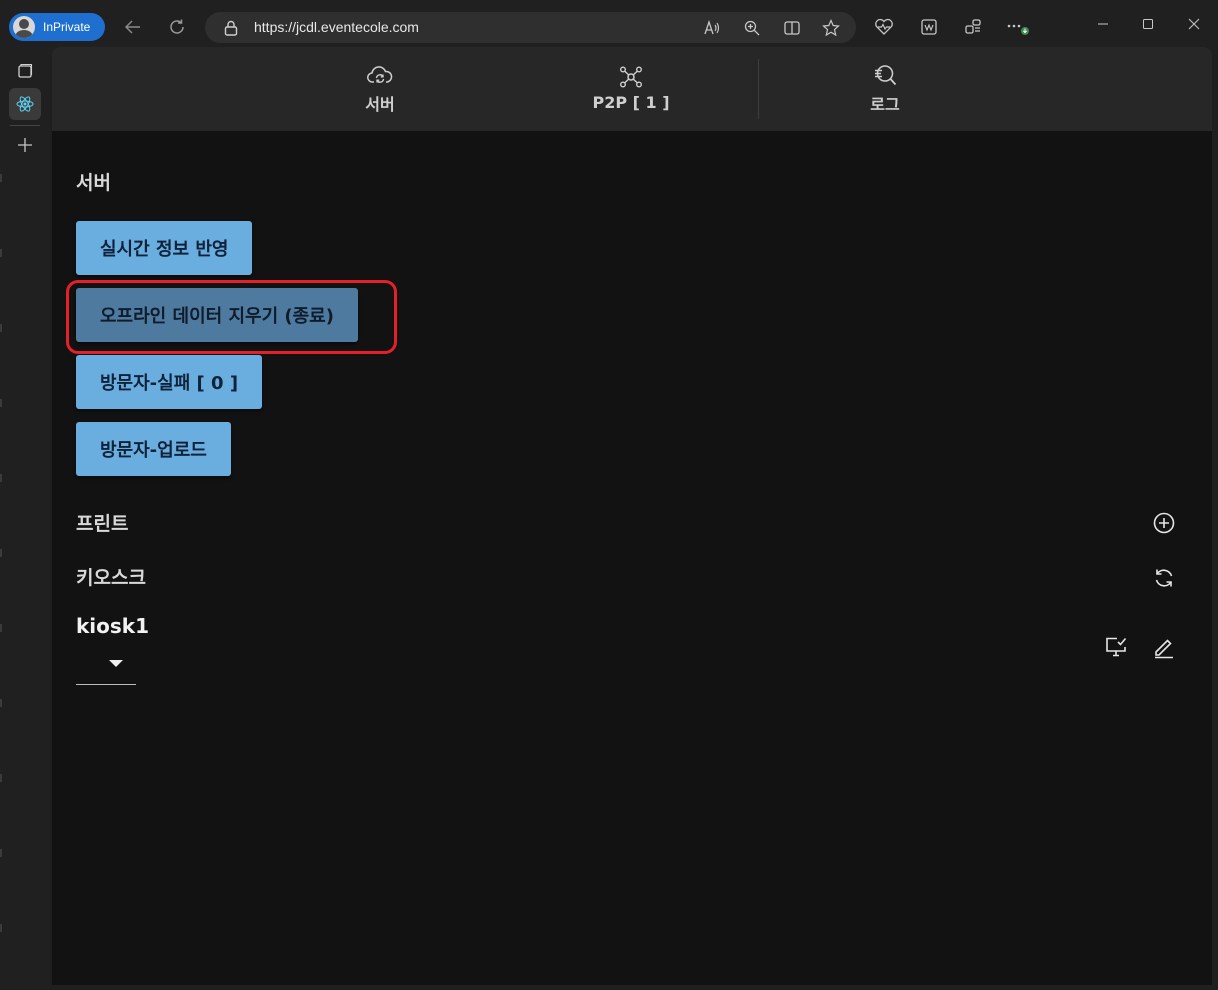 This screenshot has height=990, width=1218. I want to click on kiosk-monitor-button, so click(1116, 647).